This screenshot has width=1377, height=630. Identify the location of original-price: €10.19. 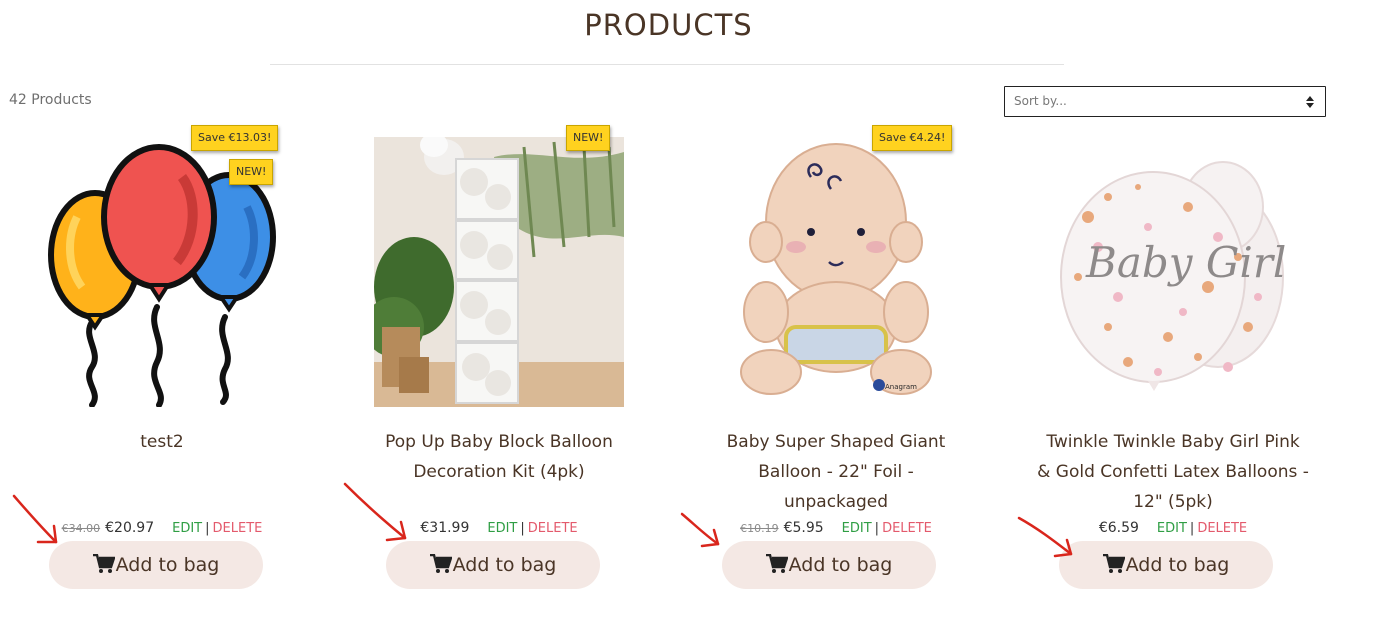
(759, 528).